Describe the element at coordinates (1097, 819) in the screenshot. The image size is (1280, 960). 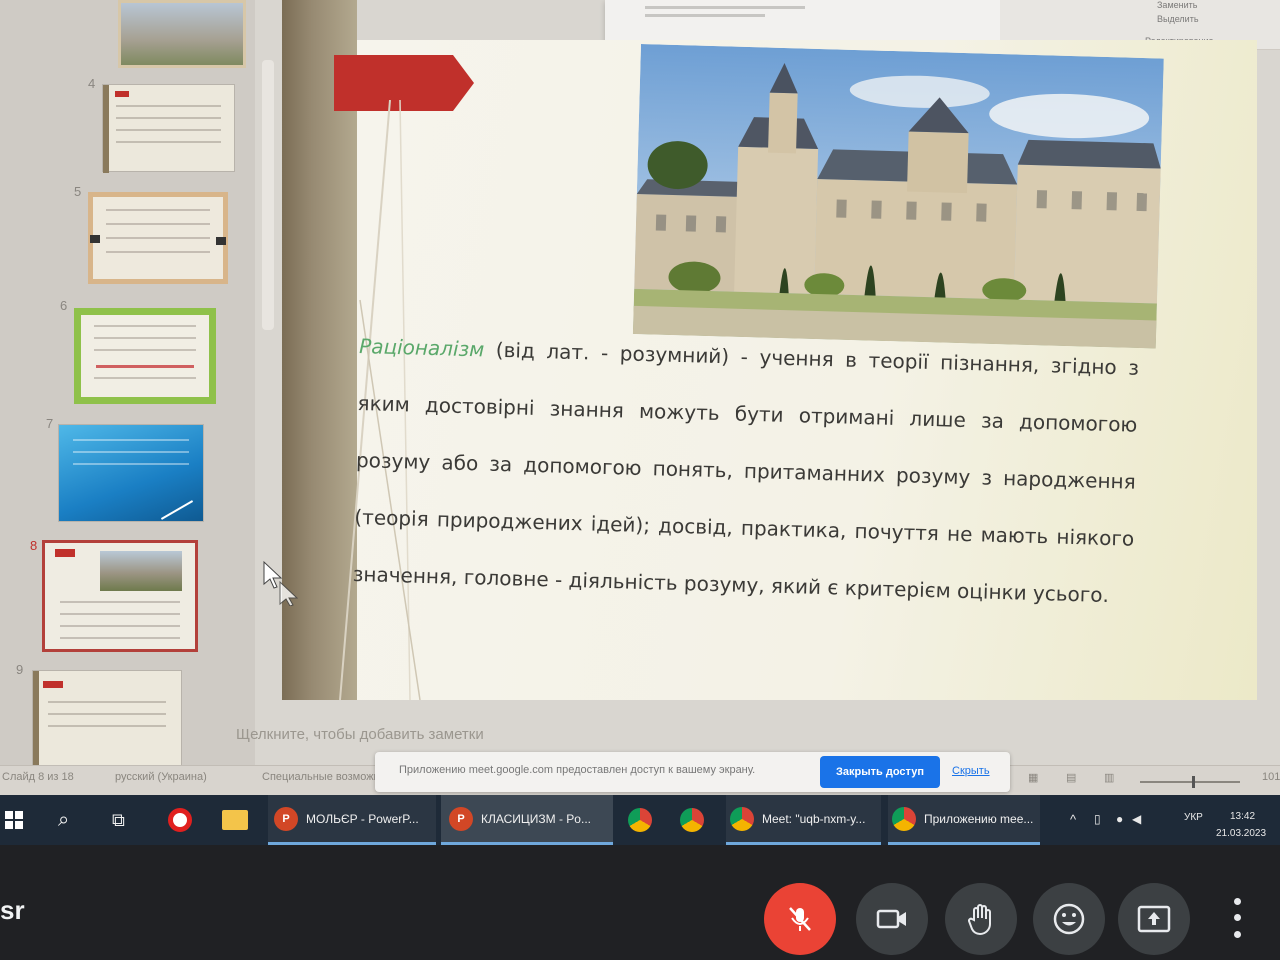
I see `tray-network-icon: ▯` at that location.